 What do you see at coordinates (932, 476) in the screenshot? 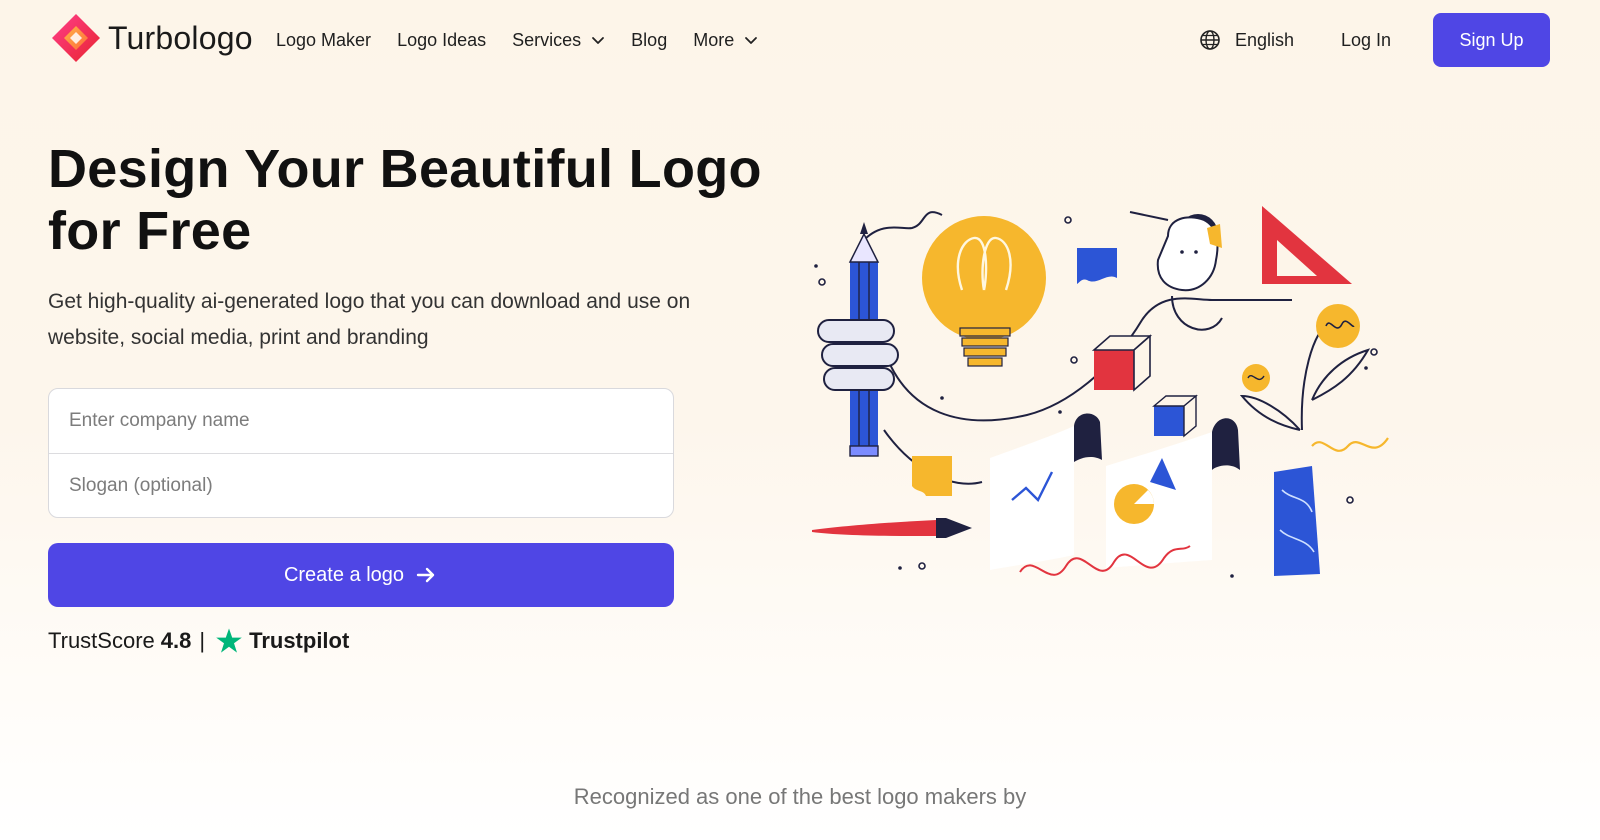
I see `yellow-note-icon` at bounding box center [932, 476].